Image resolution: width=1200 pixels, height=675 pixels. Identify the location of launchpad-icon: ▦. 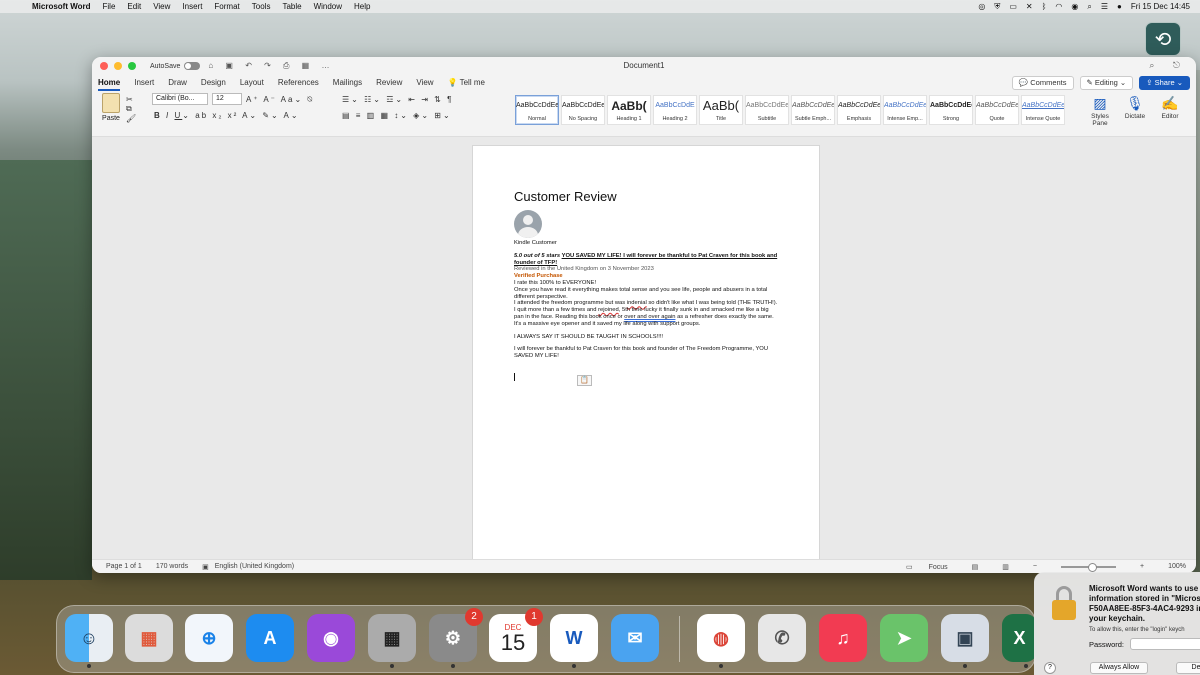
(149, 638).